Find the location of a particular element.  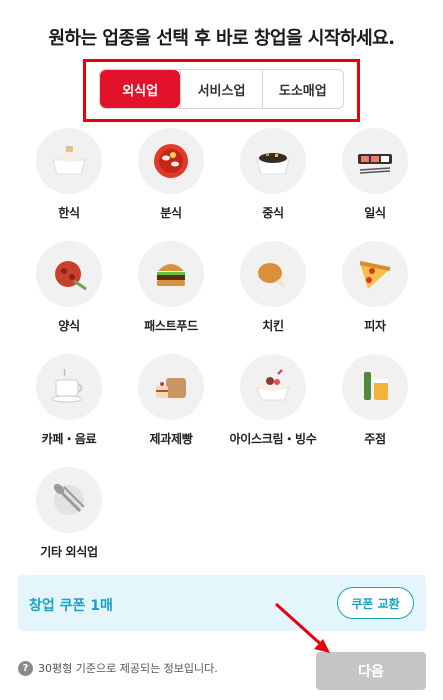

coupon-banner: 창업 쿠폰 1매 쿠폰 교환 is located at coordinates (222, 603).